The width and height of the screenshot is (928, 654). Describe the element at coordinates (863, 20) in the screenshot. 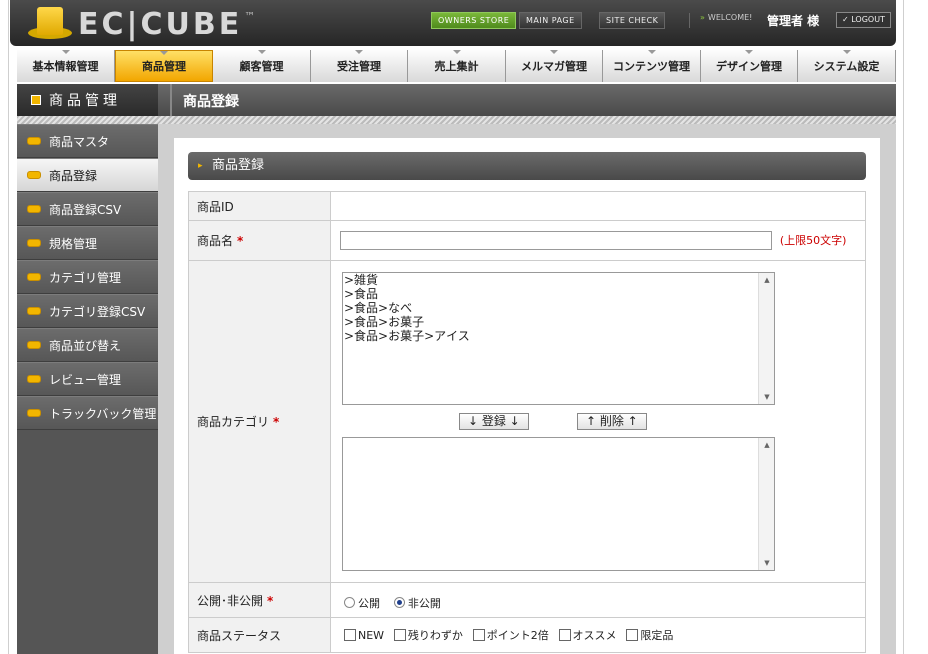

I see `logout-button: ✓ LOGOUT` at that location.